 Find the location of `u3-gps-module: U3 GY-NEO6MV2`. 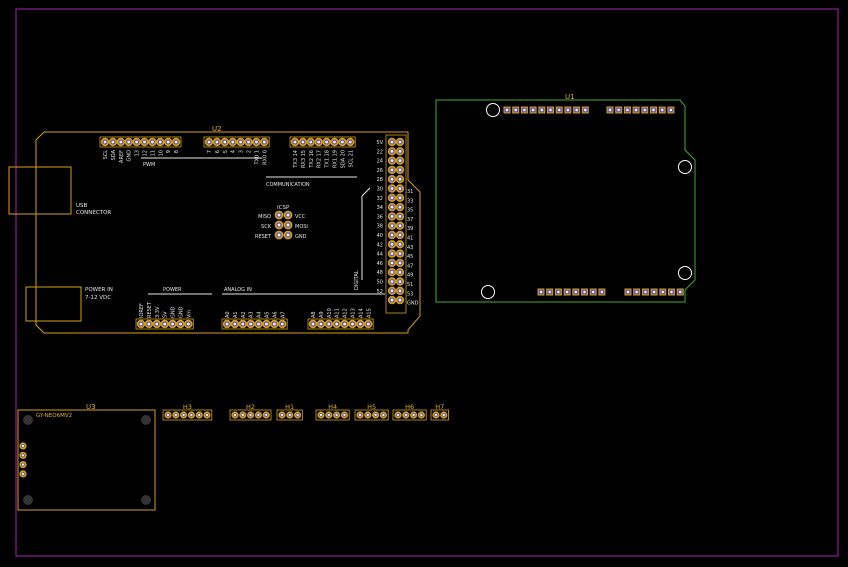

u3-gps-module: U3 GY-NEO6MV2 is located at coordinates (86, 457).